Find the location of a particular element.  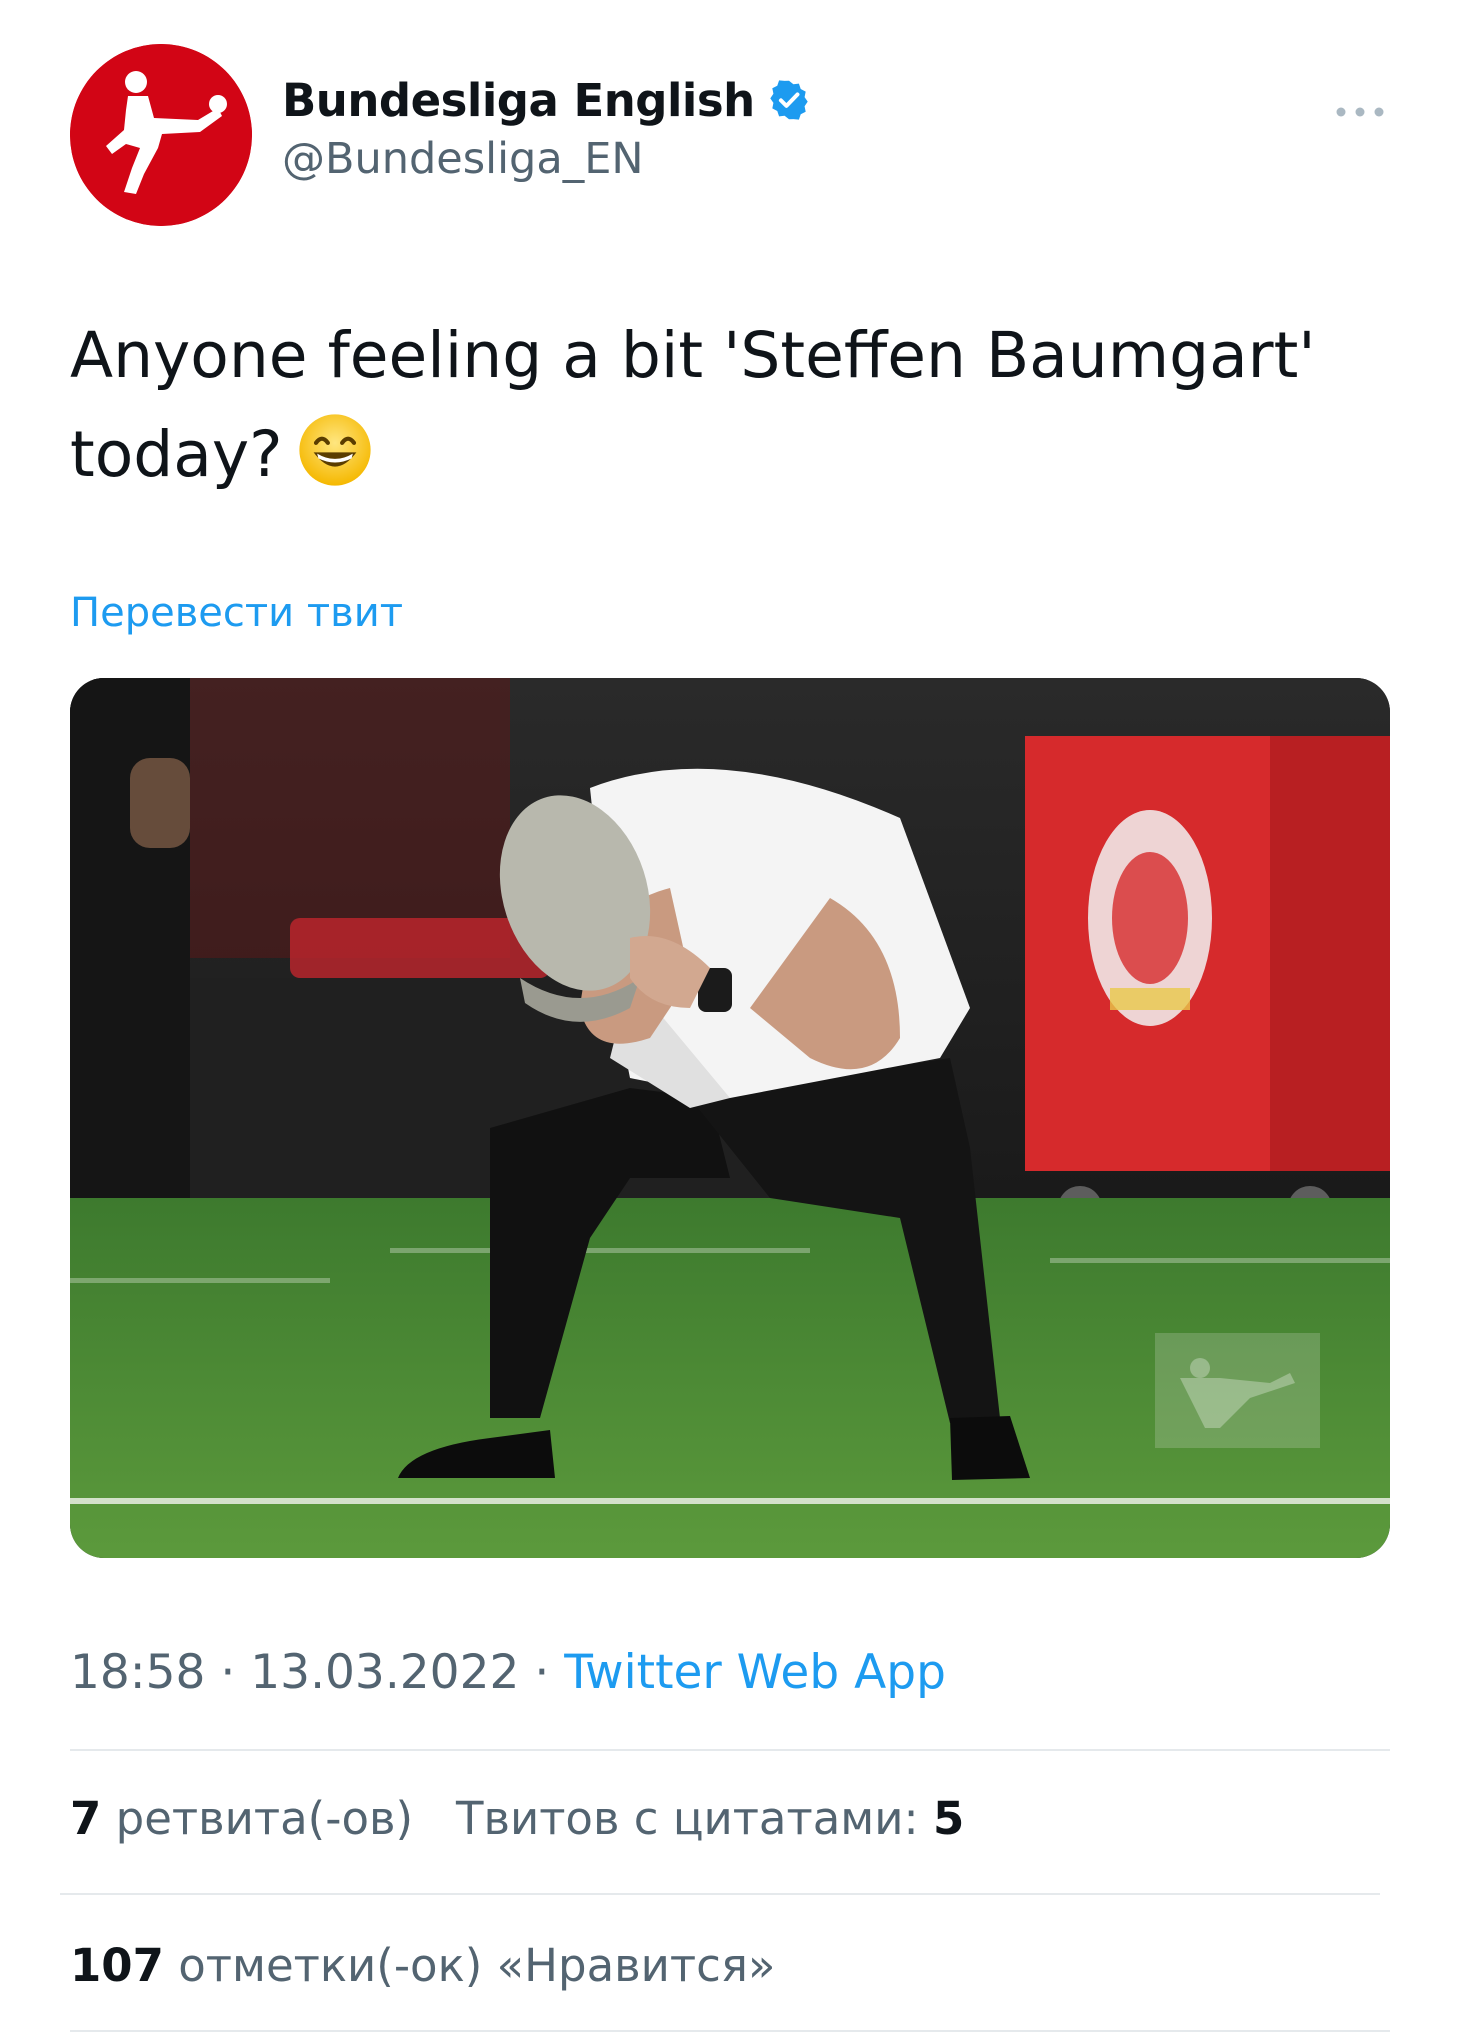

author-names: Bundesliga English @Bundesliga_EN is located at coordinates (546, 128).